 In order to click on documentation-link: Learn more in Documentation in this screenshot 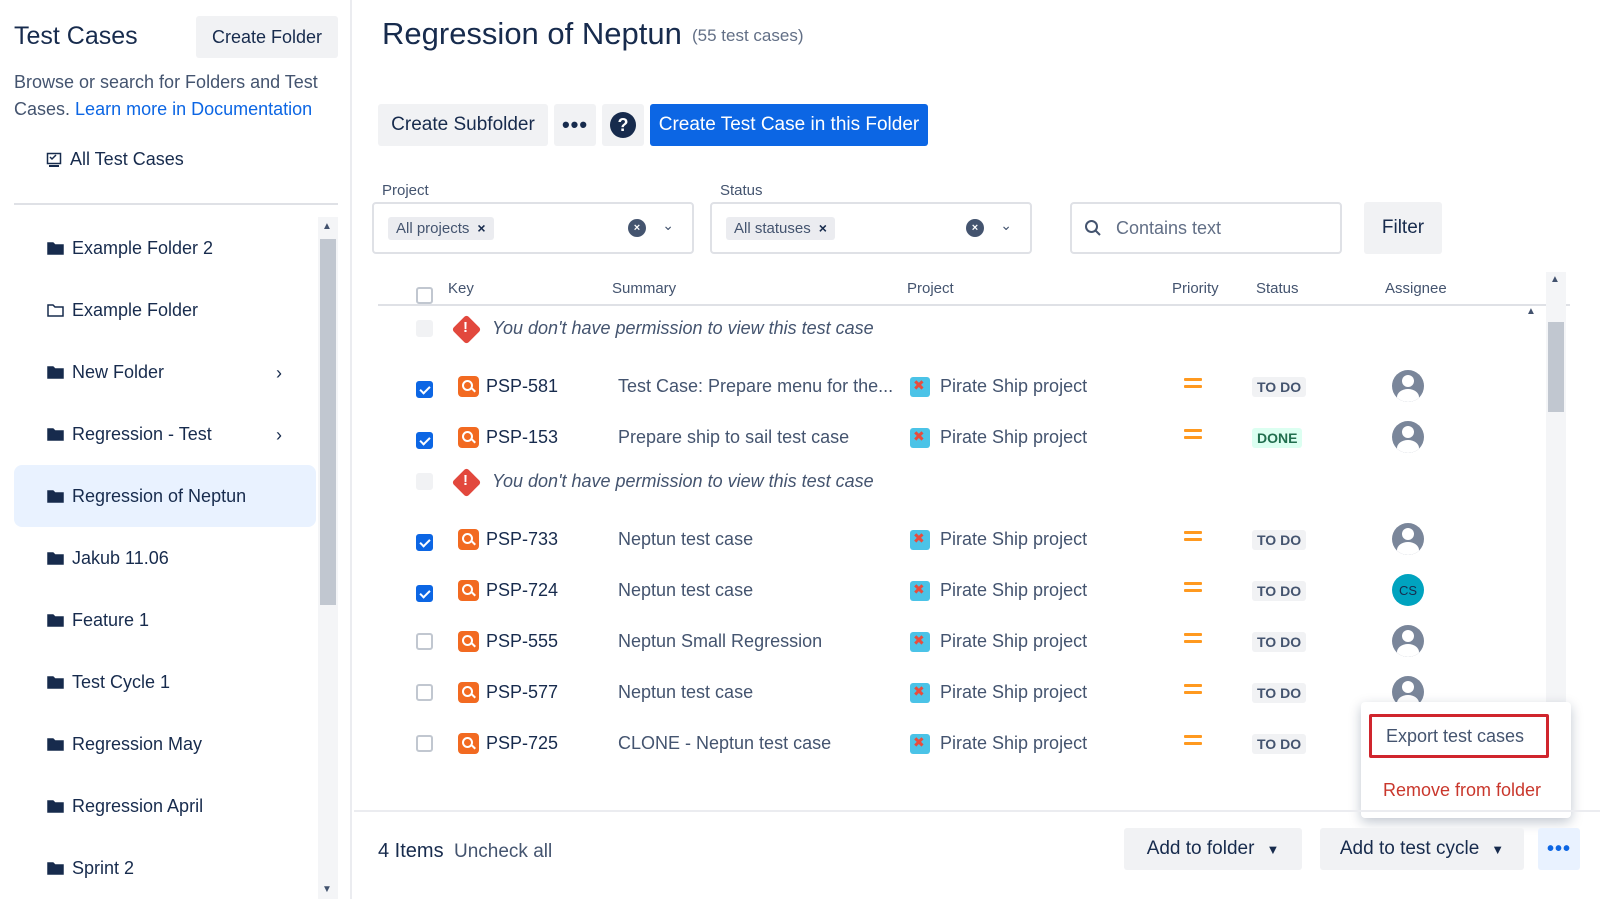, I will do `click(193, 109)`.